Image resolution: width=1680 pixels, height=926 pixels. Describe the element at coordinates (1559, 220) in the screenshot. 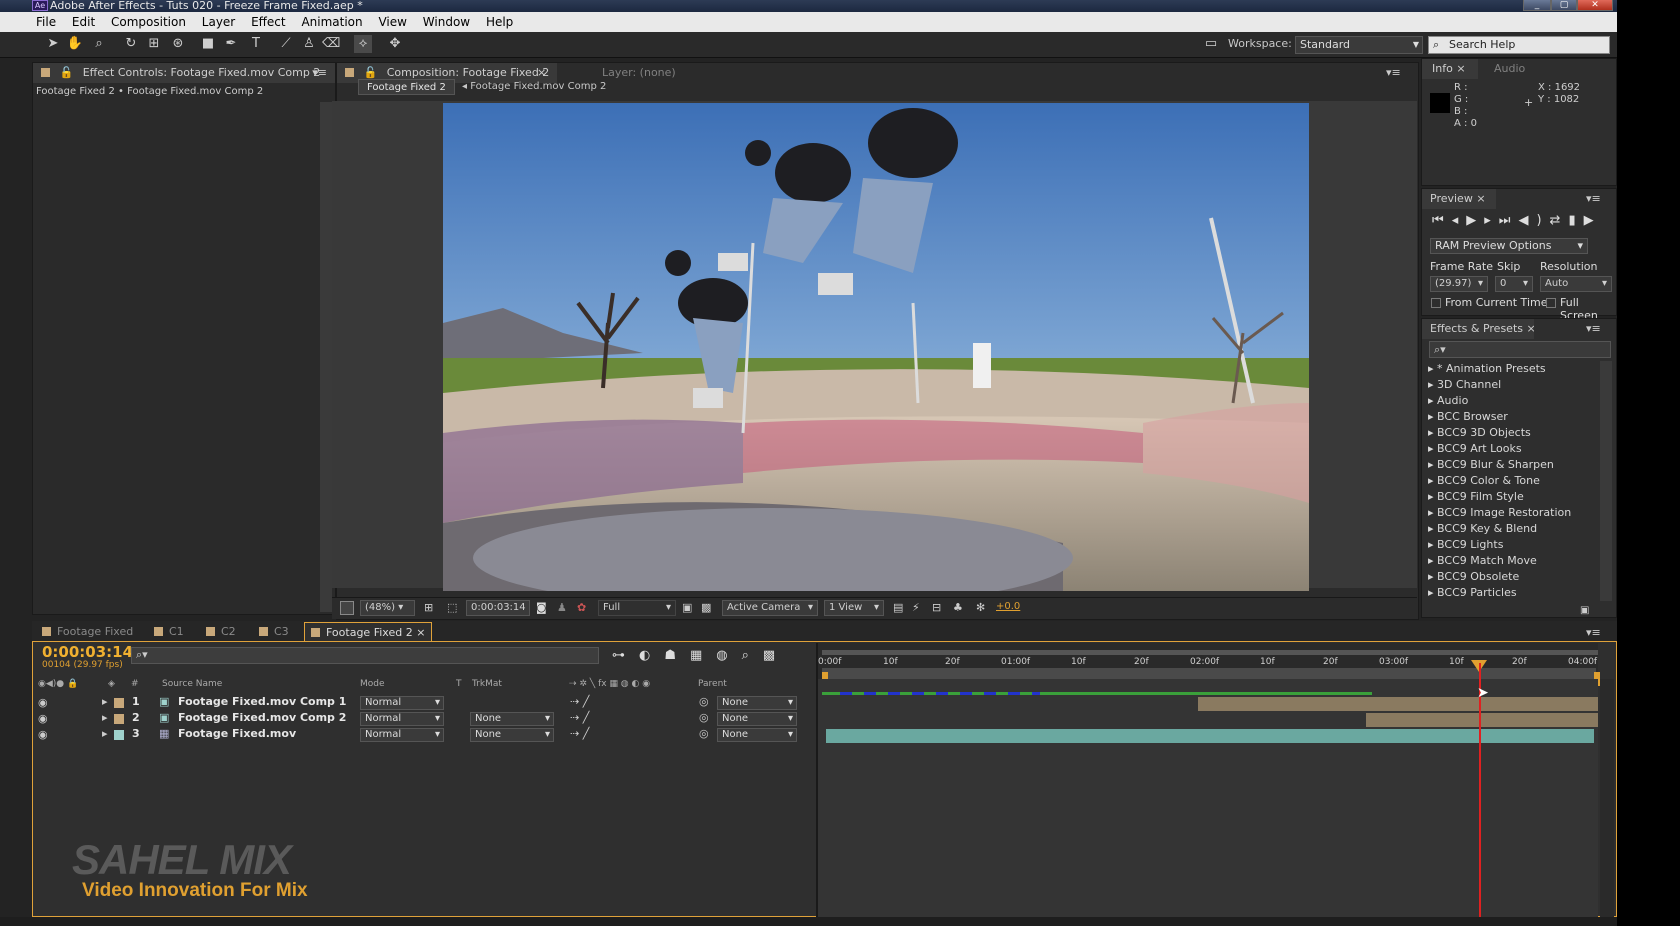

I see `loop-icon: ⇄` at that location.